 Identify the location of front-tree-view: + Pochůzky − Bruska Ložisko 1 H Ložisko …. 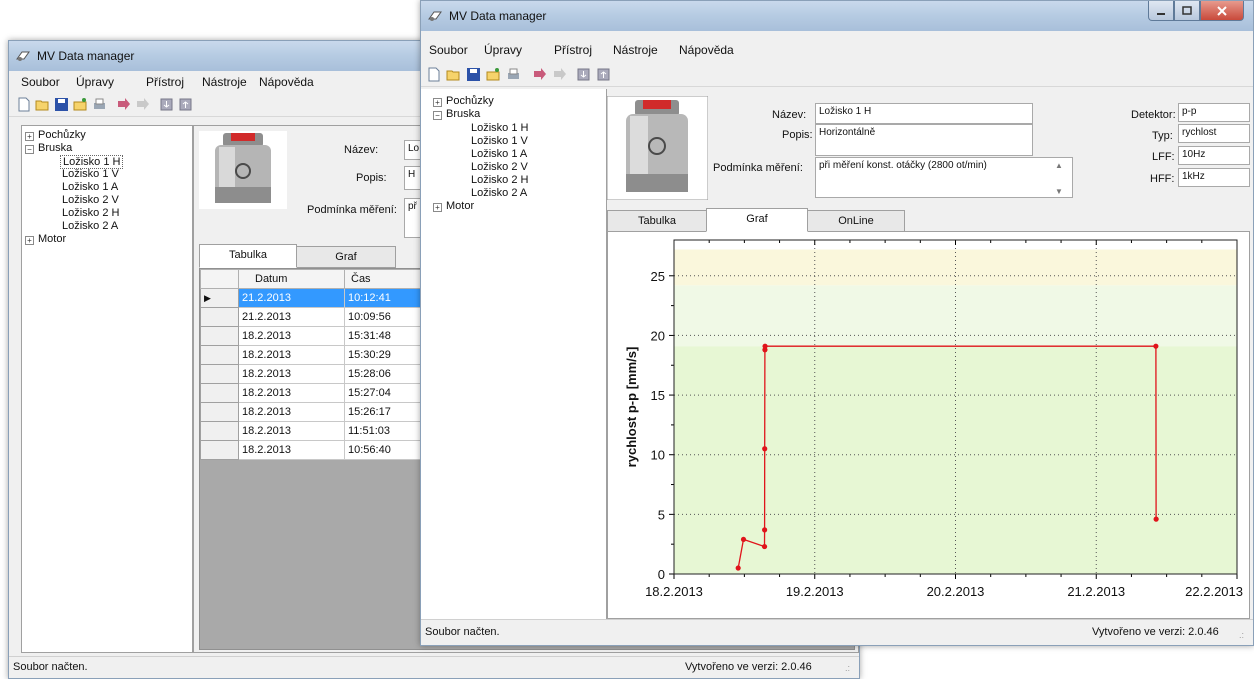
(514, 355).